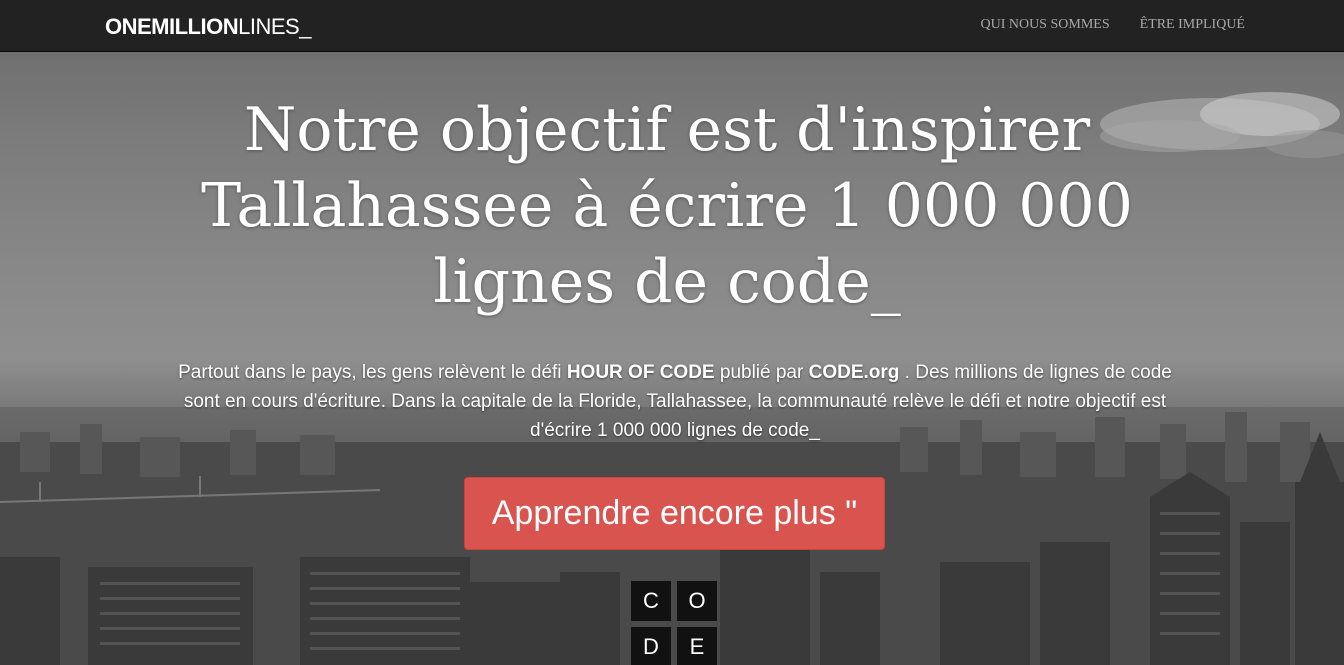 This screenshot has height=665, width=1344. I want to click on brand-logo-bold: ONEMILLION, so click(172, 26).